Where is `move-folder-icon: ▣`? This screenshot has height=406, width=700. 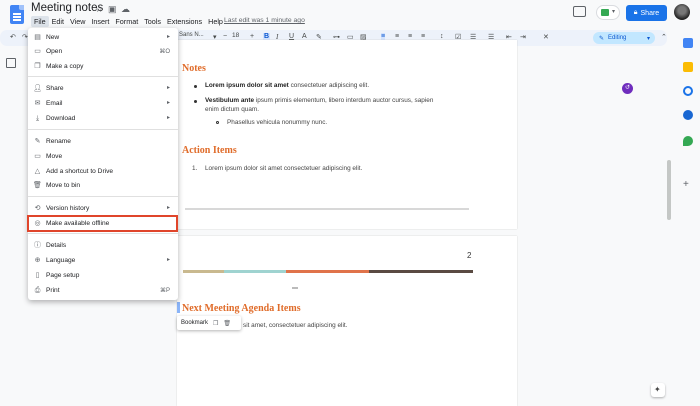
move-folder-icon: ▣ is located at coordinates (112, 9).